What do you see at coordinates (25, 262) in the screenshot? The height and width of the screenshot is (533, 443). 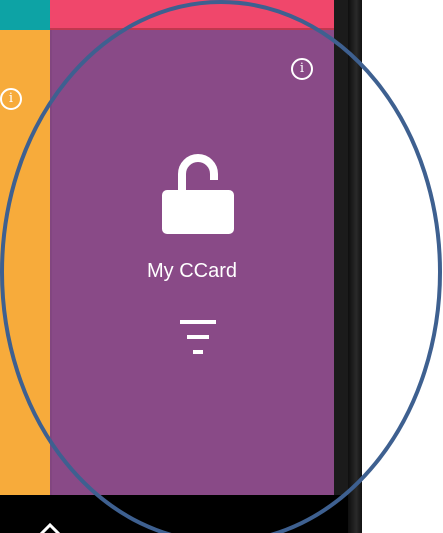 I see `orange-tile: i` at bounding box center [25, 262].